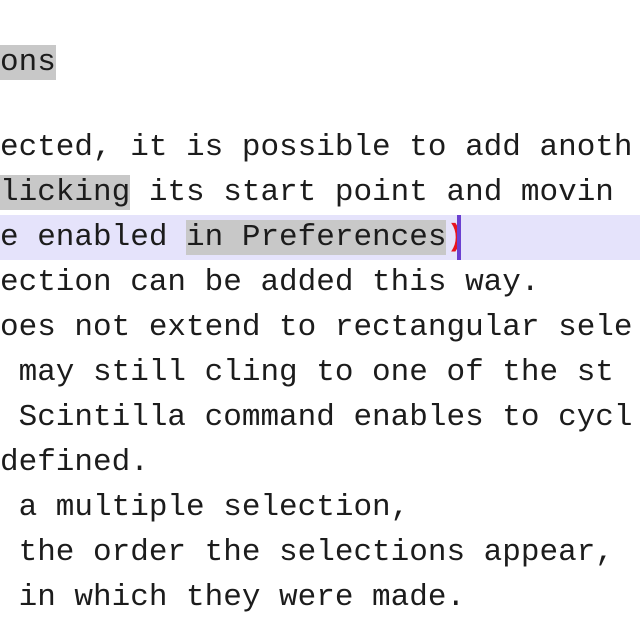  I want to click on selected-text-run: in Preferences, so click(316, 237).